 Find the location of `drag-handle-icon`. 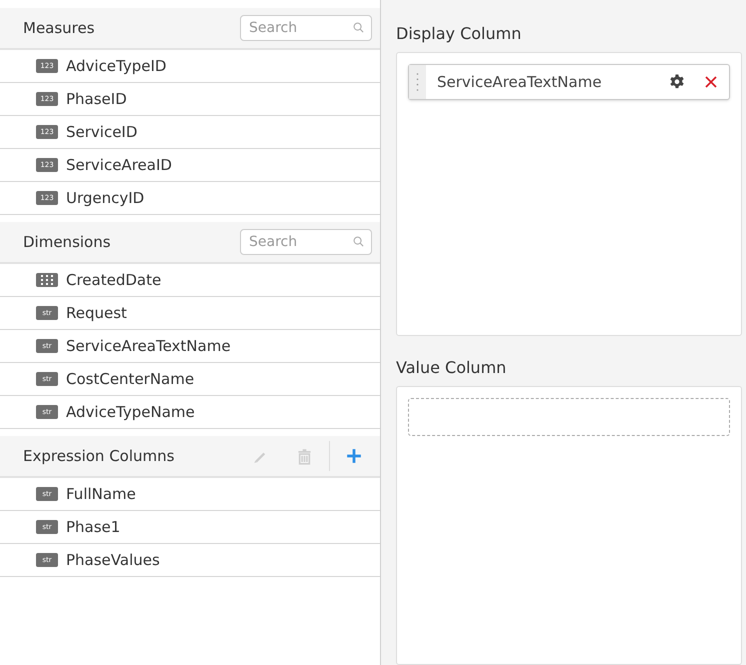

drag-handle-icon is located at coordinates (417, 82).